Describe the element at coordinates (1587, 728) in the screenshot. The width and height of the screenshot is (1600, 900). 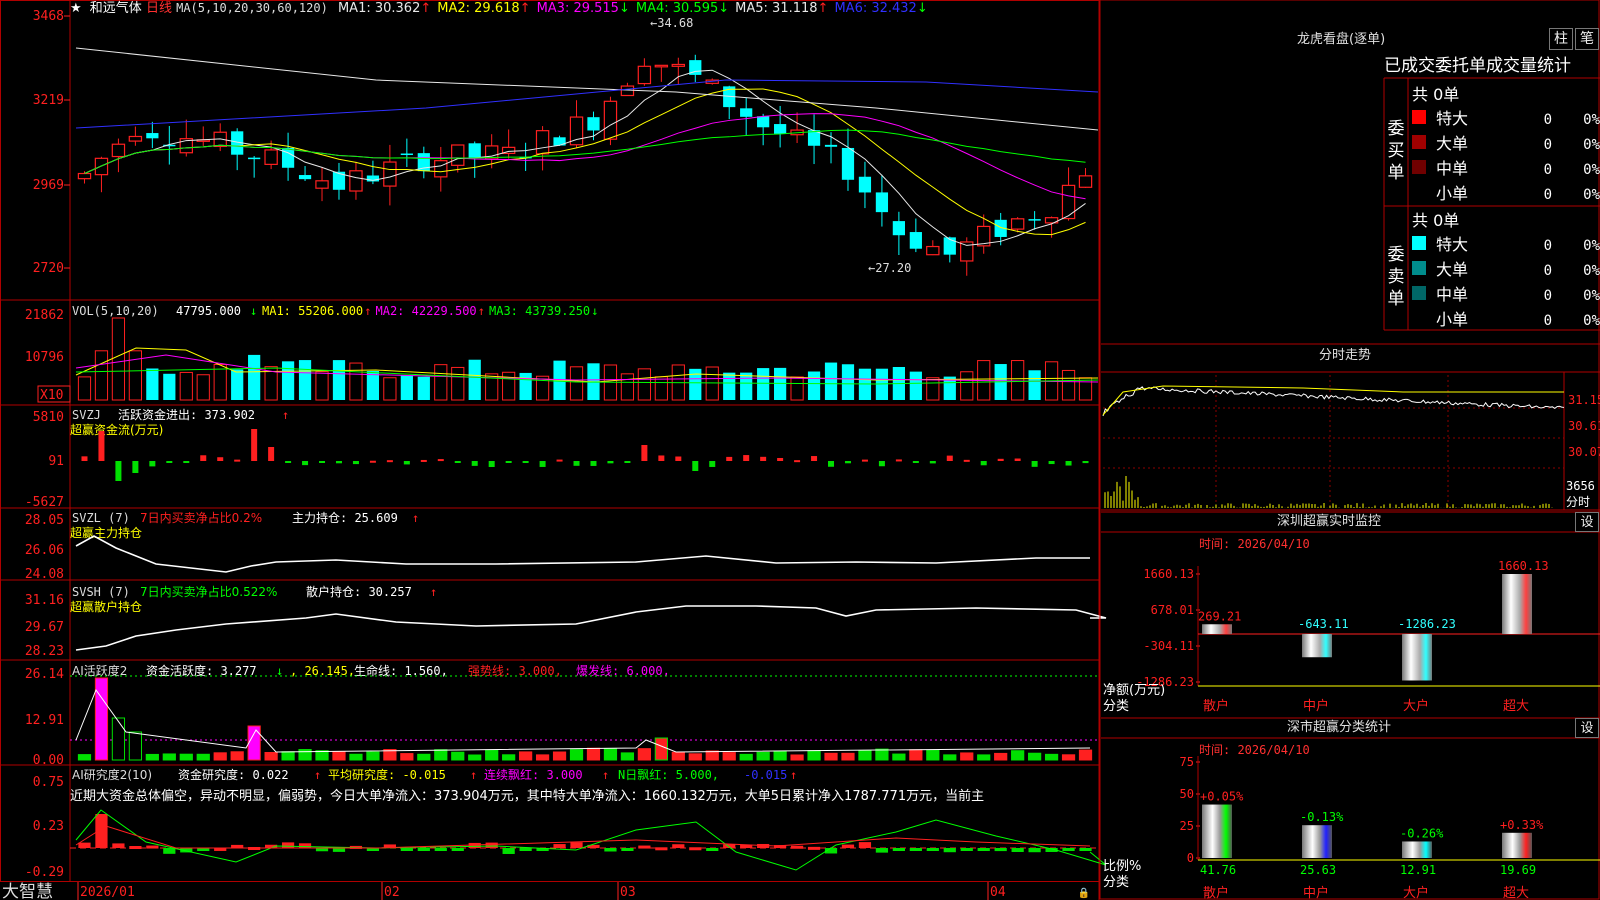
I see `class-settings-button: 设` at that location.